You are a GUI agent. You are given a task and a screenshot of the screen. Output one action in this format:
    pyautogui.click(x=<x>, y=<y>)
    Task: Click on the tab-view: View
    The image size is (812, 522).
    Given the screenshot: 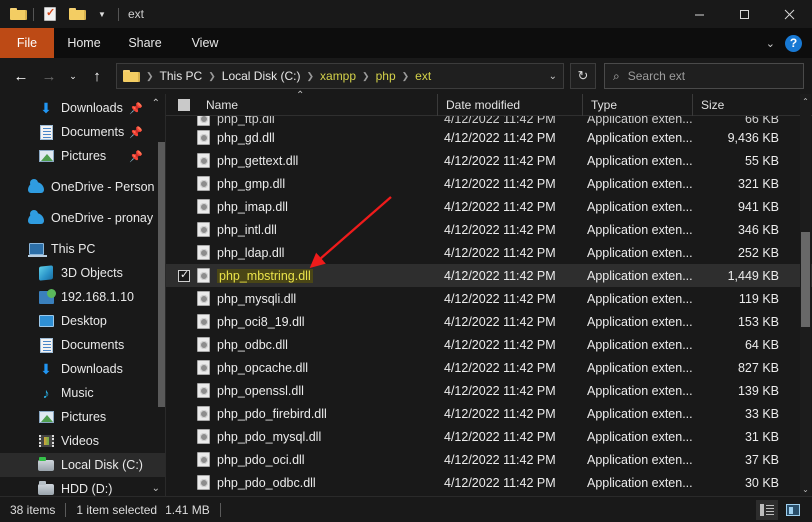 What is the action you would take?
    pyautogui.click(x=205, y=43)
    